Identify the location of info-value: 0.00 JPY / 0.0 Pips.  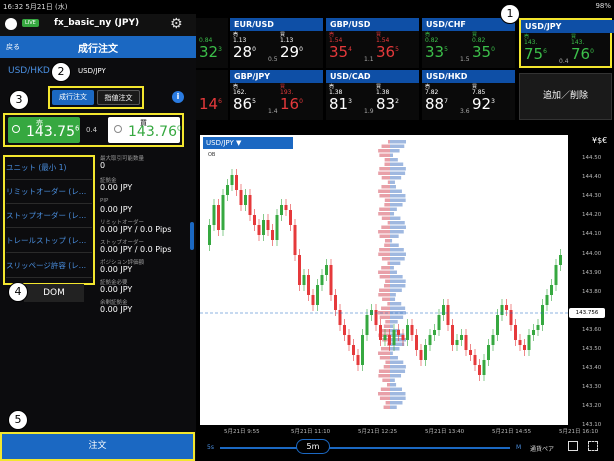
(136, 229).